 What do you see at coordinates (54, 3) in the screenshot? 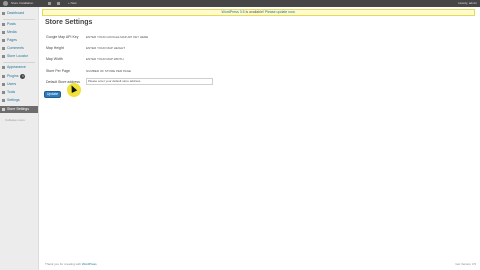
I see `admin-bar-icons` at bounding box center [54, 3].